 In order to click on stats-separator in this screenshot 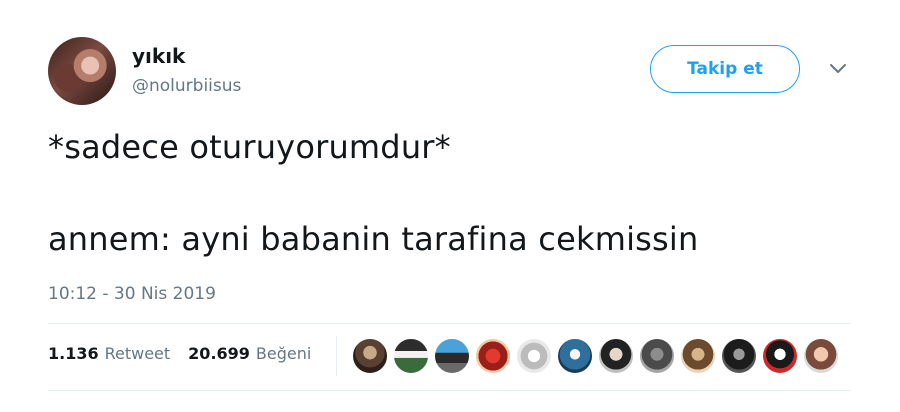, I will do `click(336, 356)`.